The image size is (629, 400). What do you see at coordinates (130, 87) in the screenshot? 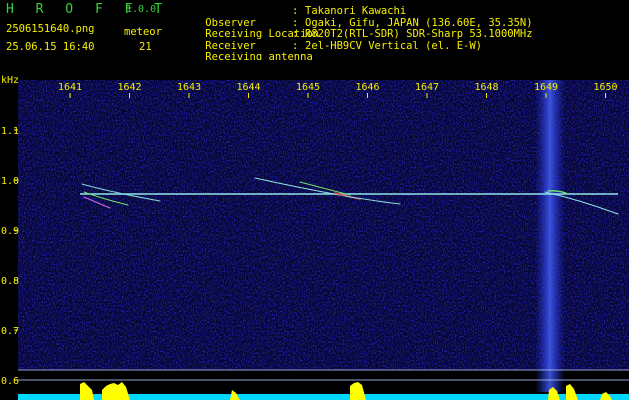
I see `time-tick-label: 1642` at bounding box center [130, 87].